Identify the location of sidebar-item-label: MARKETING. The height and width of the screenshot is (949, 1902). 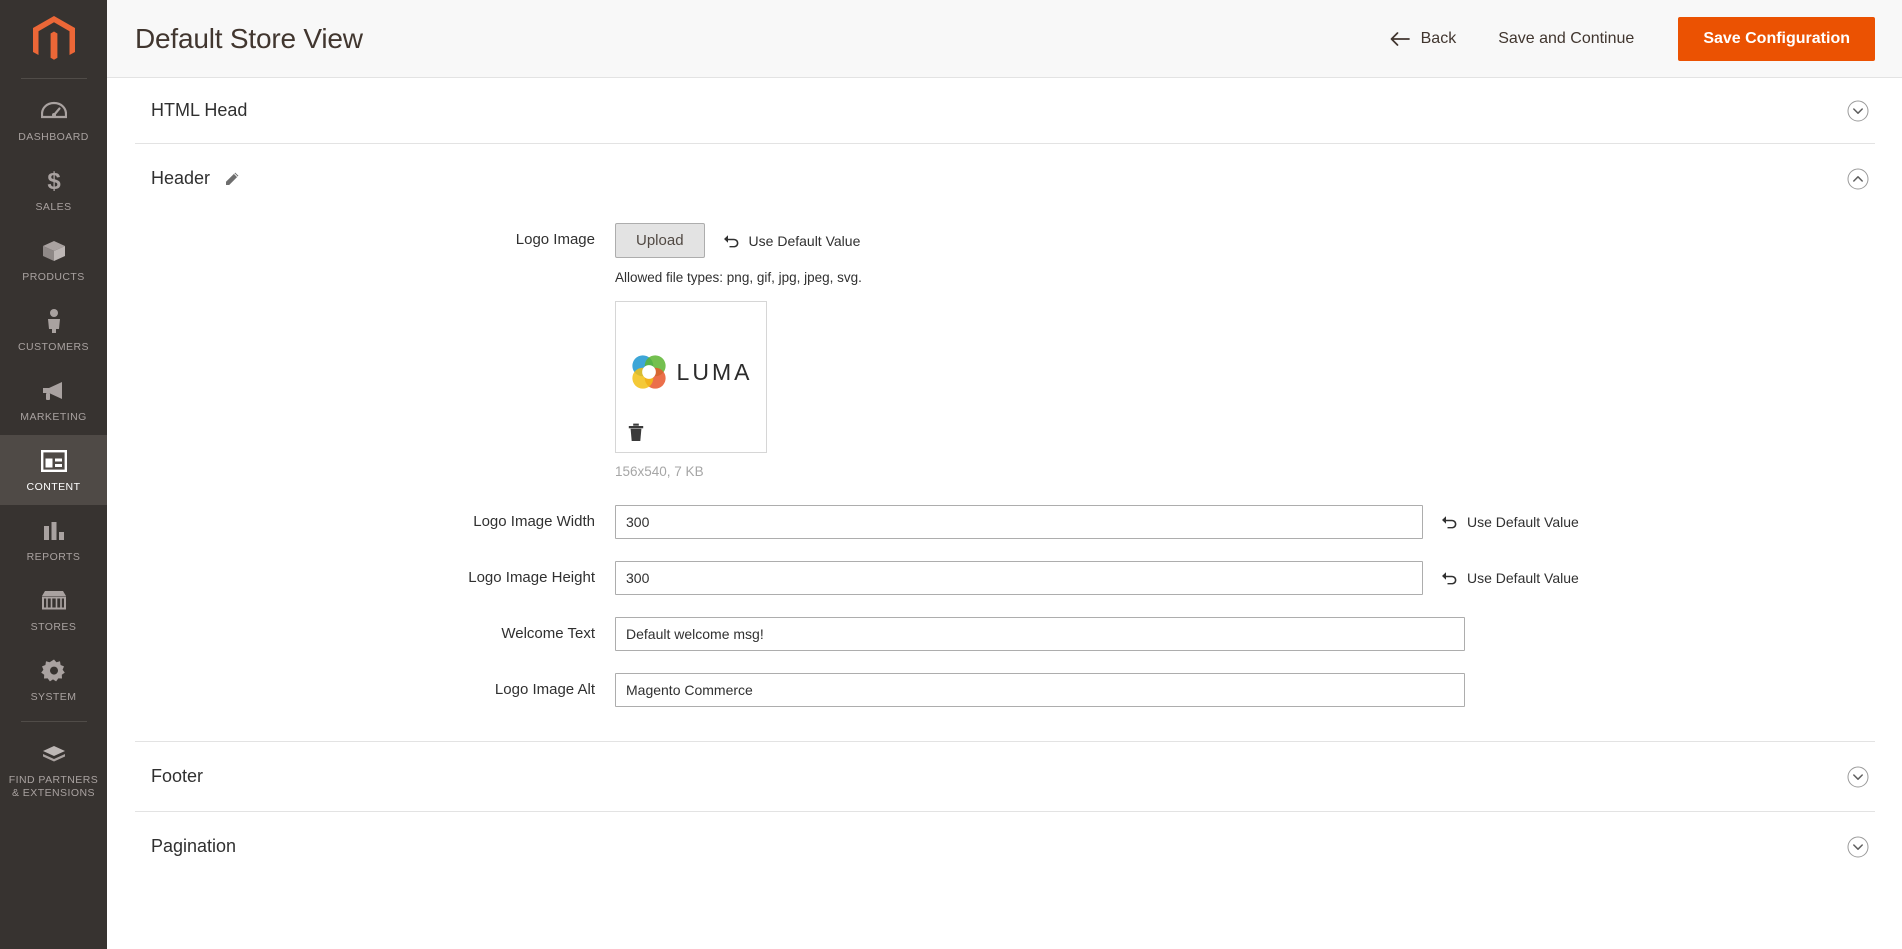
(53, 417).